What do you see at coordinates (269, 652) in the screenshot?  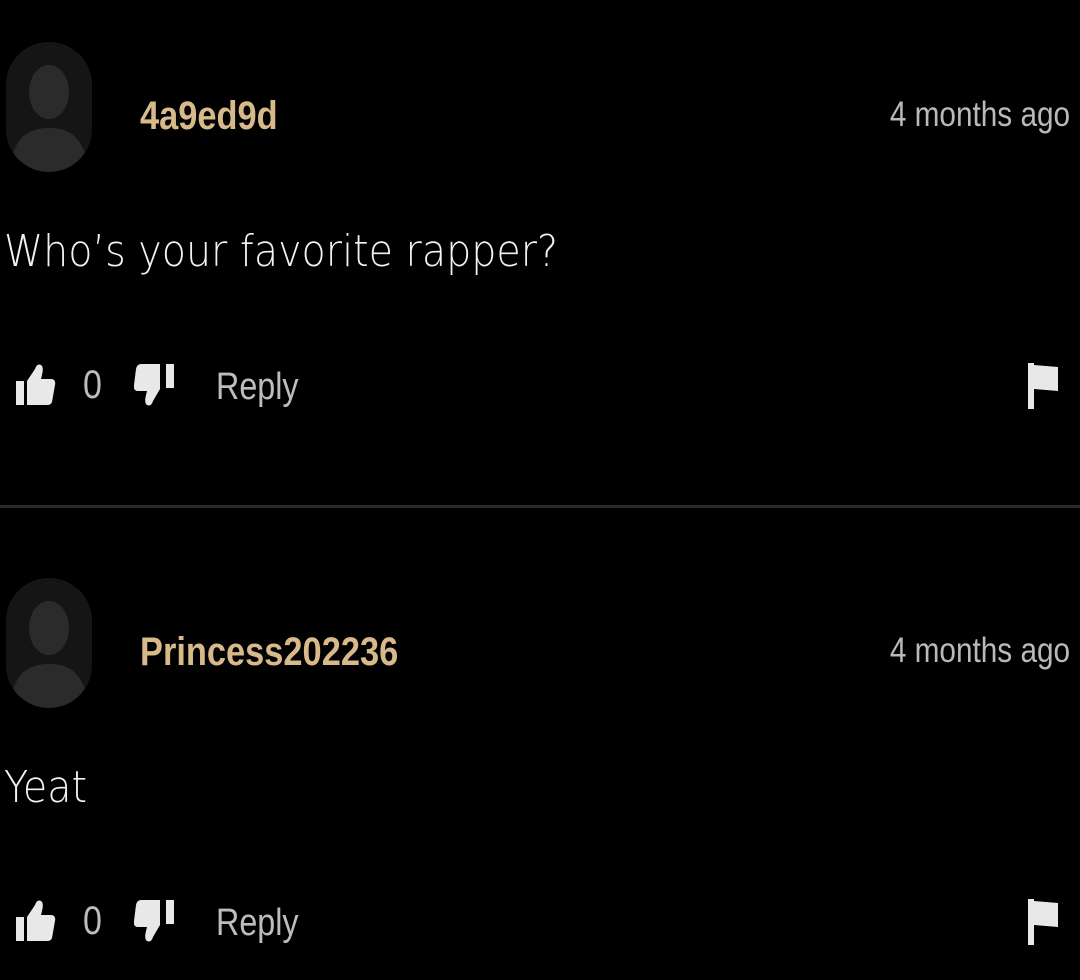 I see `comment-username: Princess202236` at bounding box center [269, 652].